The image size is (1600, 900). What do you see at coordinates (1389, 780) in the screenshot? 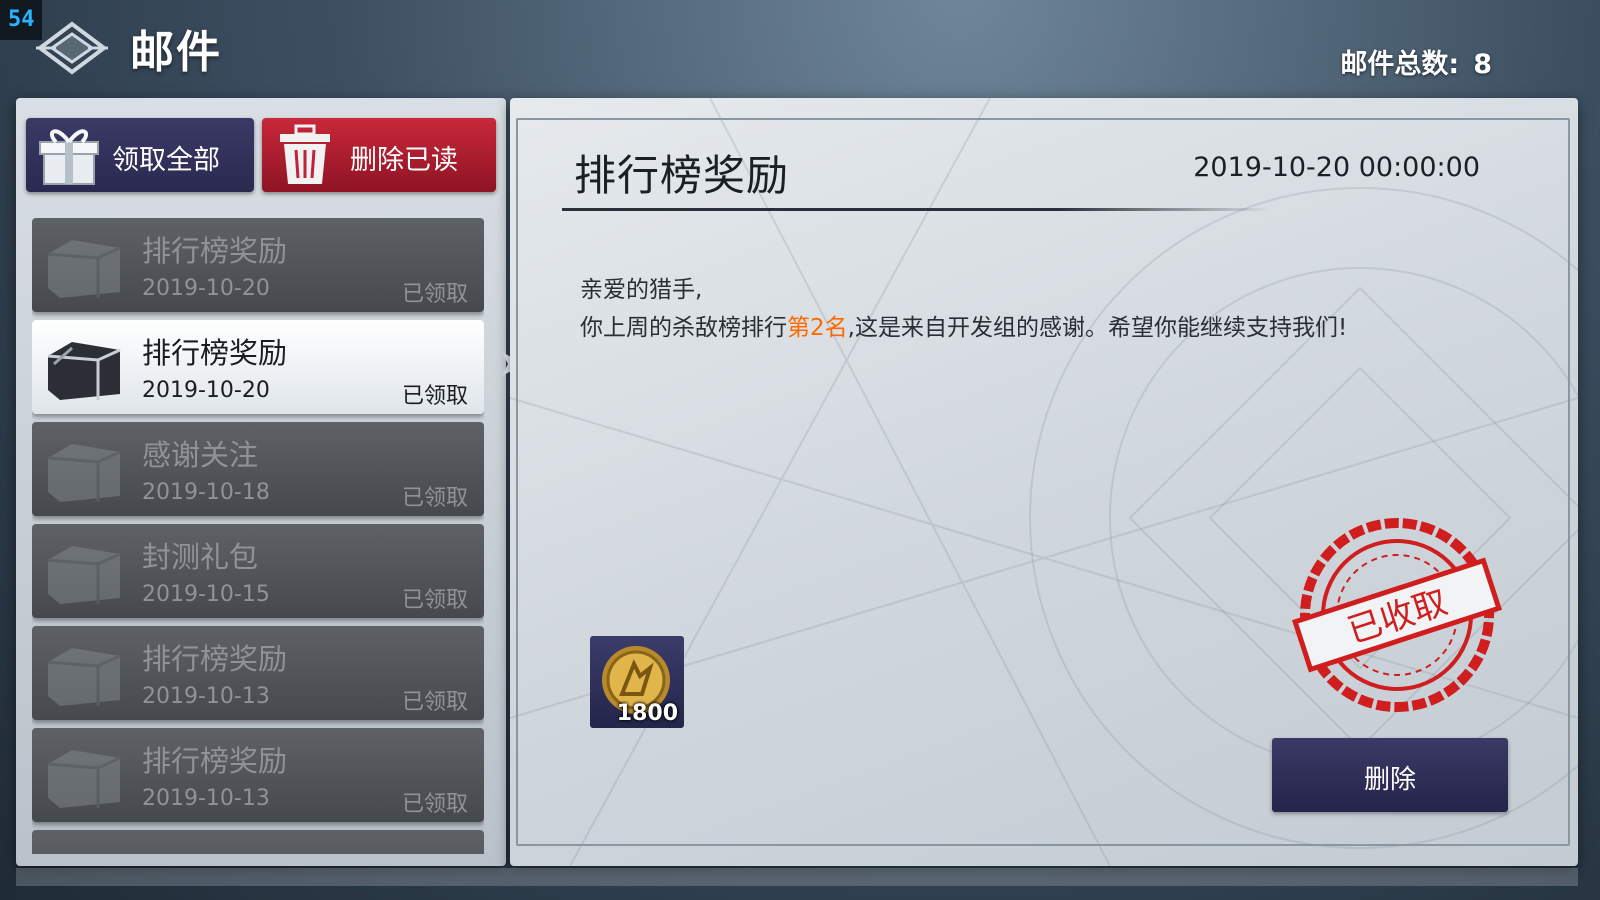
I see `delete-mail-label: 删除` at bounding box center [1389, 780].